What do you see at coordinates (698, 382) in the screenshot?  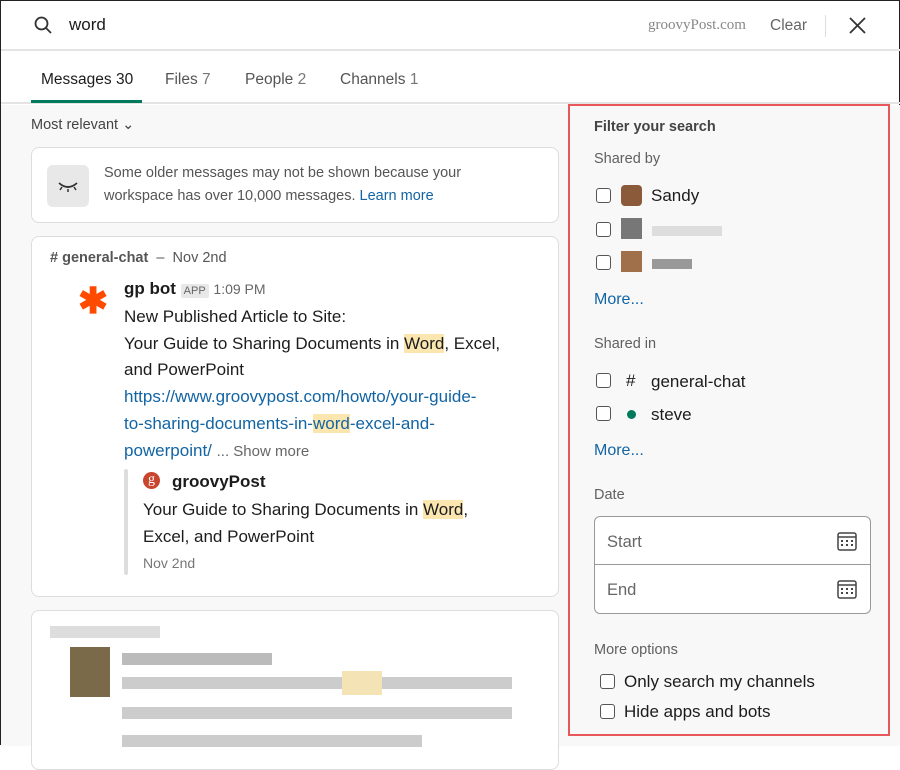 I see `channel-general-chat: general-chat` at bounding box center [698, 382].